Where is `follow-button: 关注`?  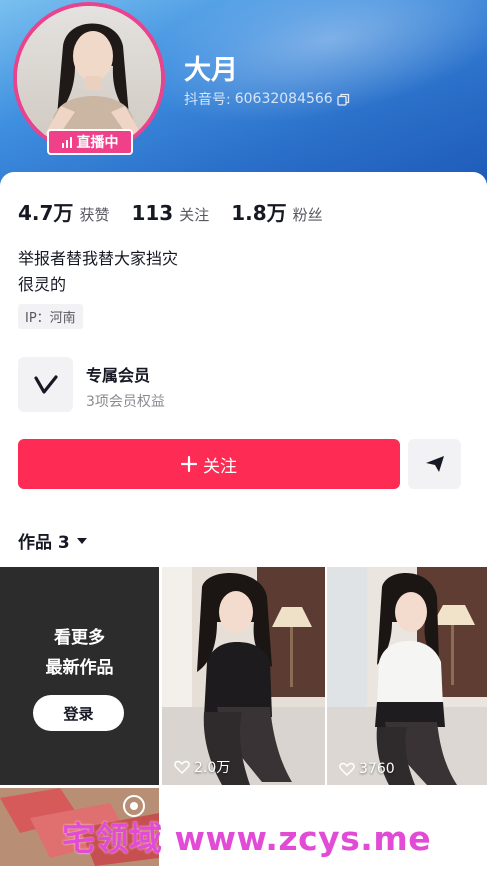 follow-button: 关注 is located at coordinates (209, 464).